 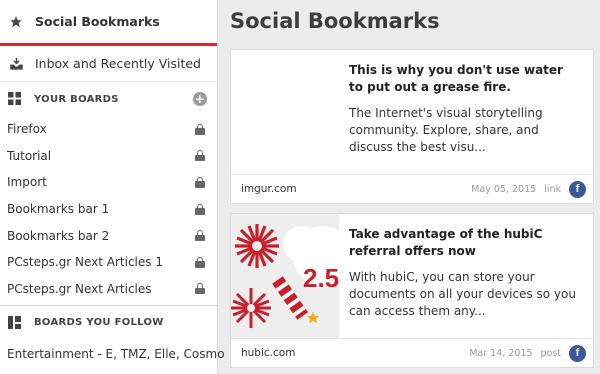 I want to click on board-item: Firefox, so click(x=108, y=129).